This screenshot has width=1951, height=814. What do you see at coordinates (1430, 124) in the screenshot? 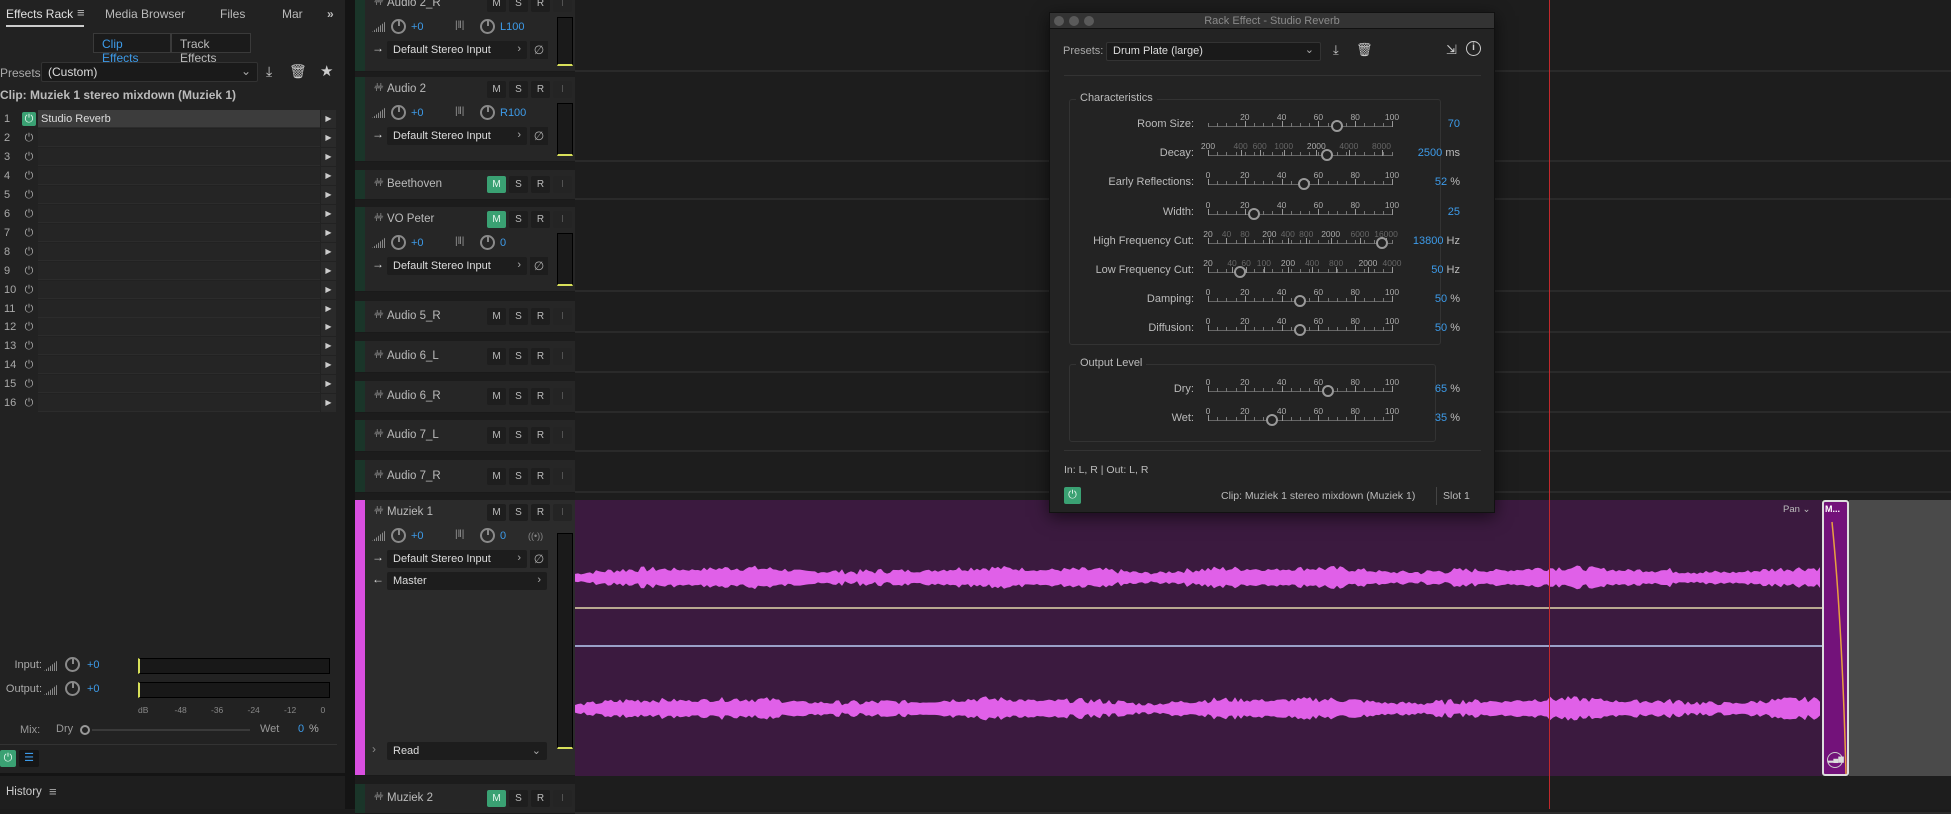
I see `slider-value: 70` at bounding box center [1430, 124].